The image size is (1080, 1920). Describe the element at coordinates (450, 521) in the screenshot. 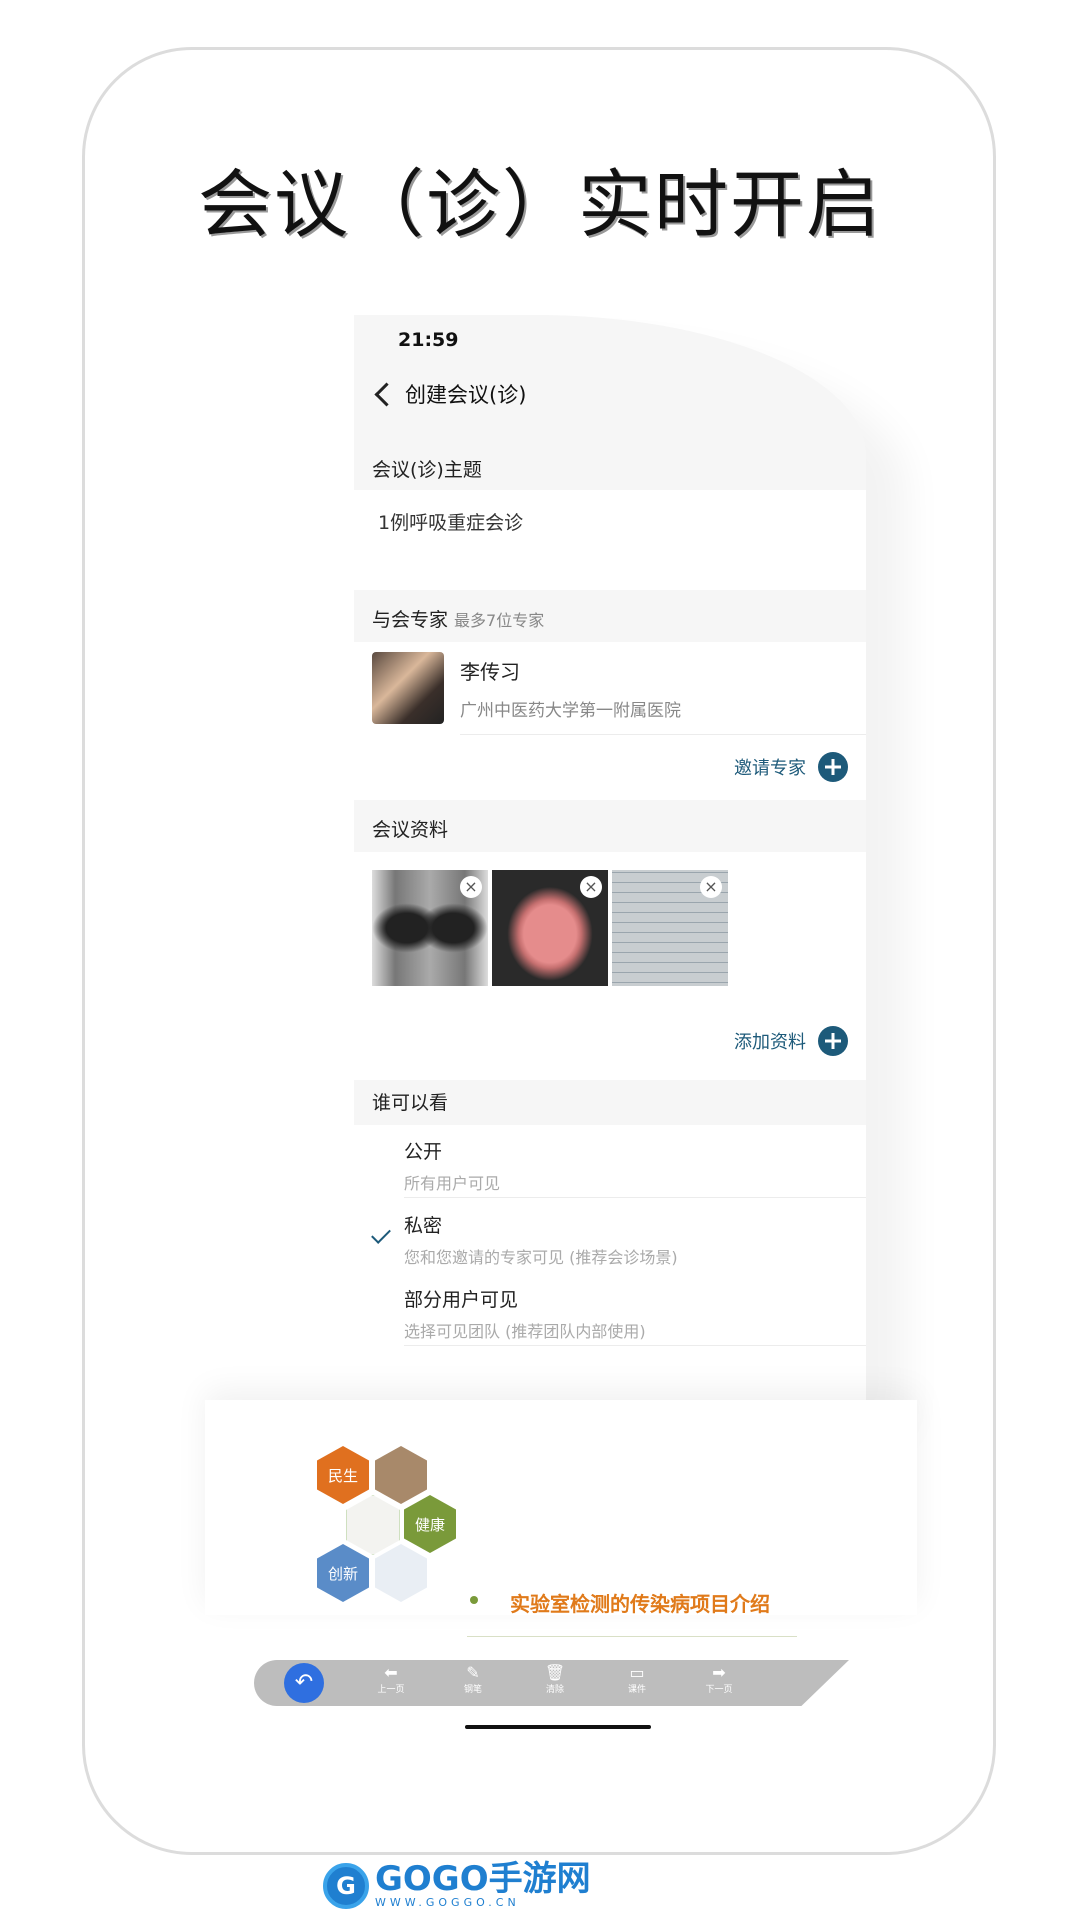

I see `topic-input: 1例呼吸重症会诊` at that location.